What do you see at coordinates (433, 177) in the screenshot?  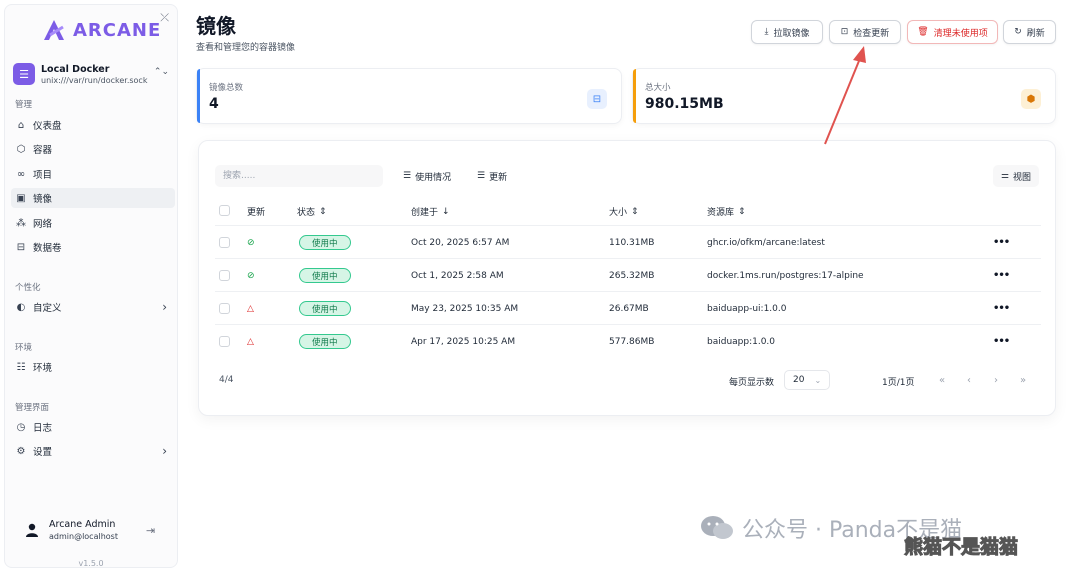 I see `filter-usage-label: 使用情况` at bounding box center [433, 177].